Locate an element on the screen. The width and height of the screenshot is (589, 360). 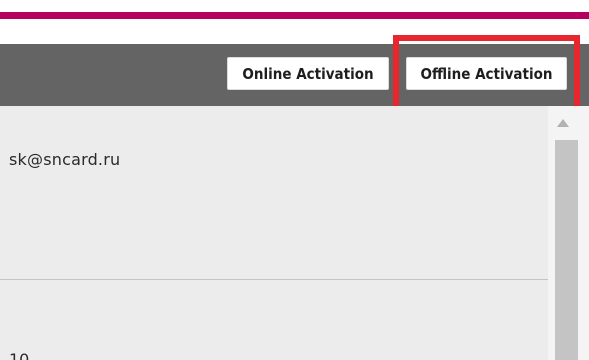
scroll-up-button is located at coordinates (563, 123).